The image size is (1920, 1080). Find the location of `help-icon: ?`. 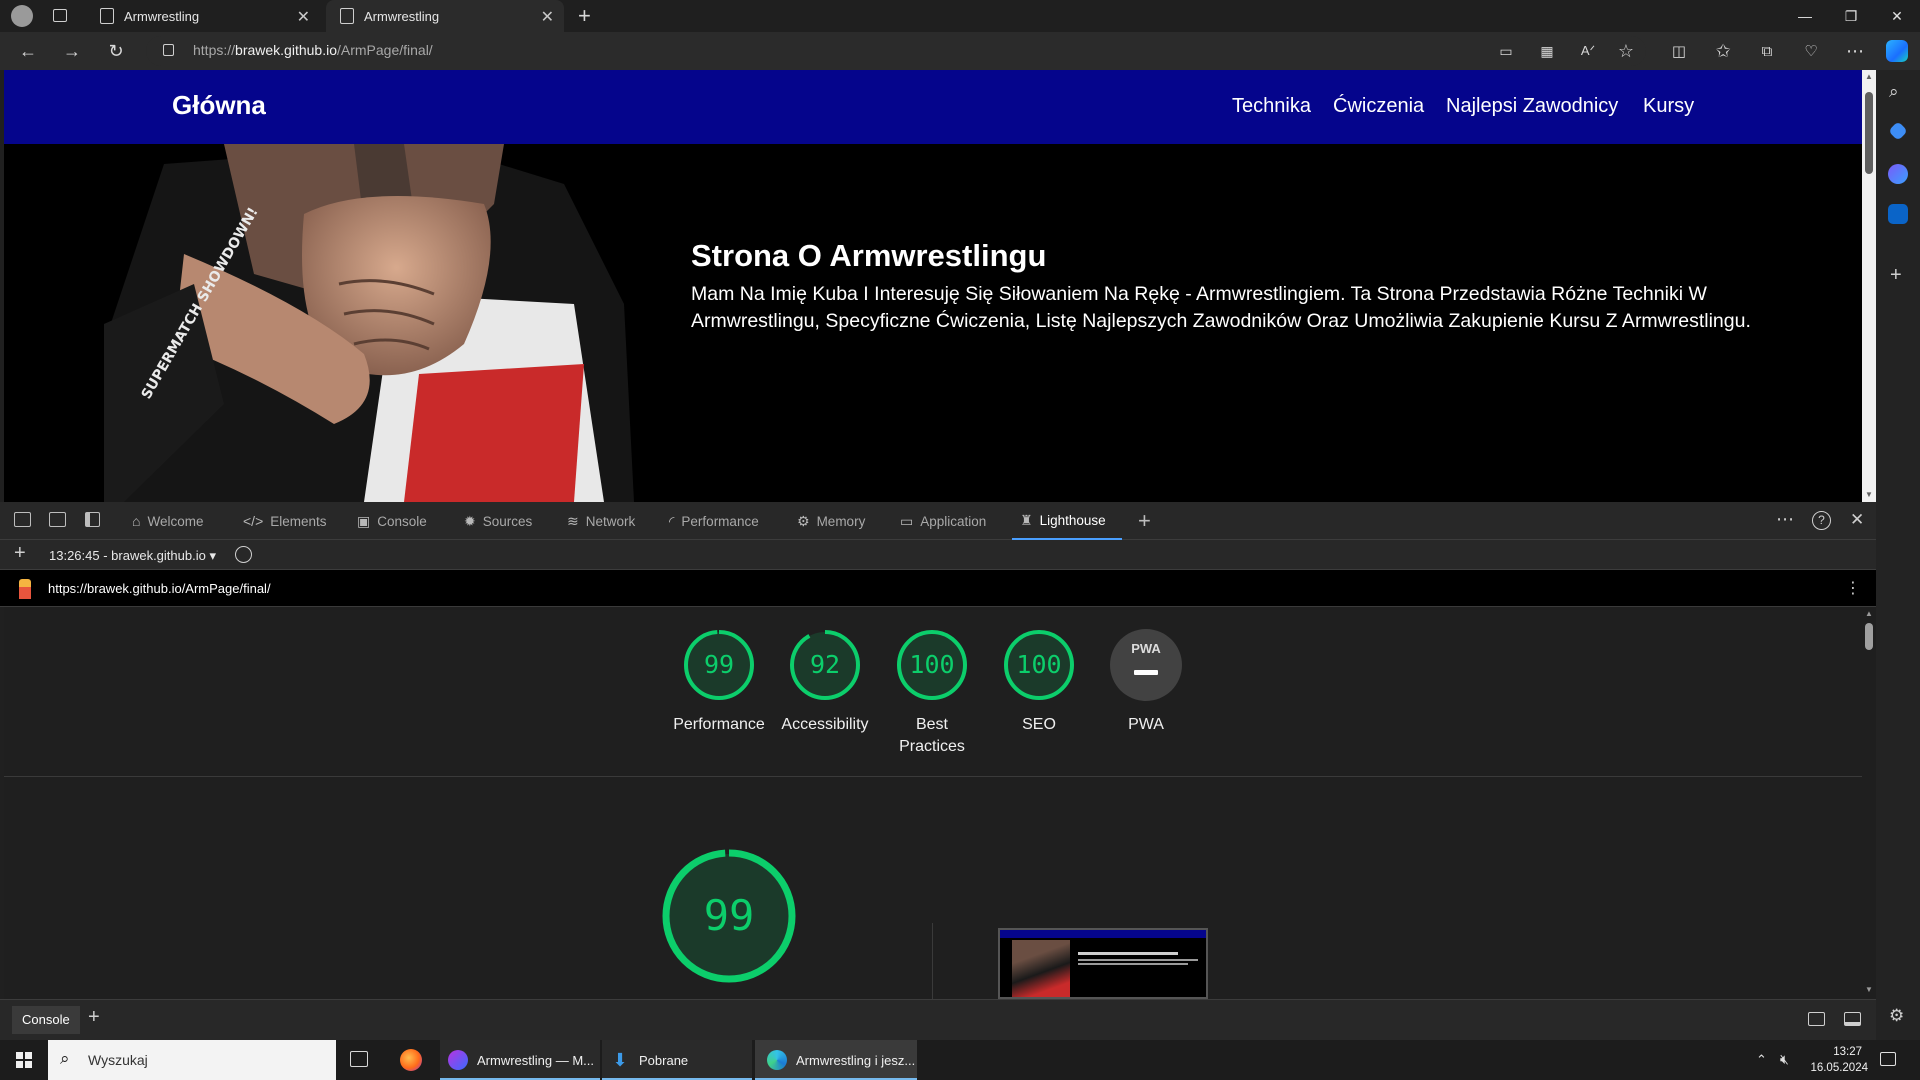

help-icon: ? is located at coordinates (1821, 520).